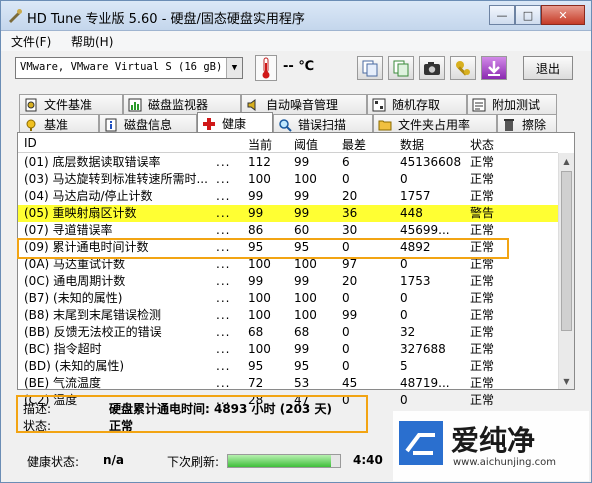 This screenshot has height=483, width=592. I want to click on chevron-down-icon: ▼, so click(234, 68).